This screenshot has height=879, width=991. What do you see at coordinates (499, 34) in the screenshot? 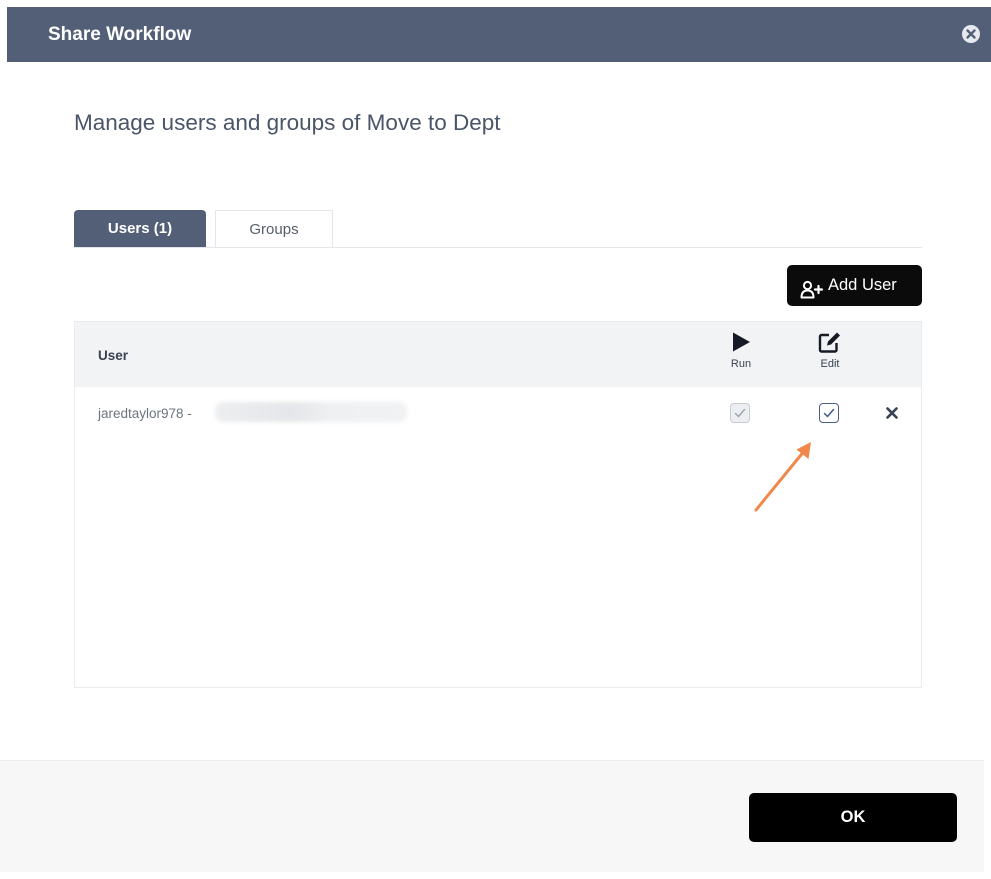
I see `dialog-titlebar: Share Workflow` at bounding box center [499, 34].